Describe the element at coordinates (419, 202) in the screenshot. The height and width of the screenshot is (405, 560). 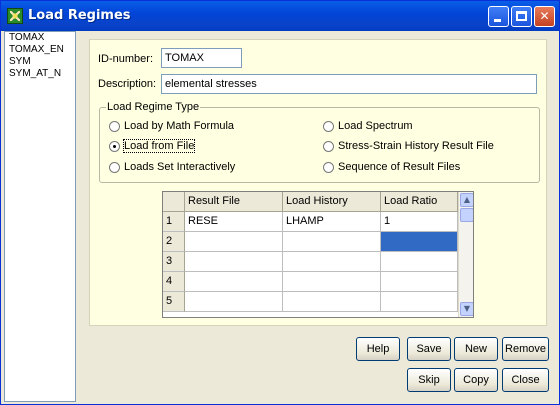
I see `column-header-load-ratio: Load Ratio` at that location.